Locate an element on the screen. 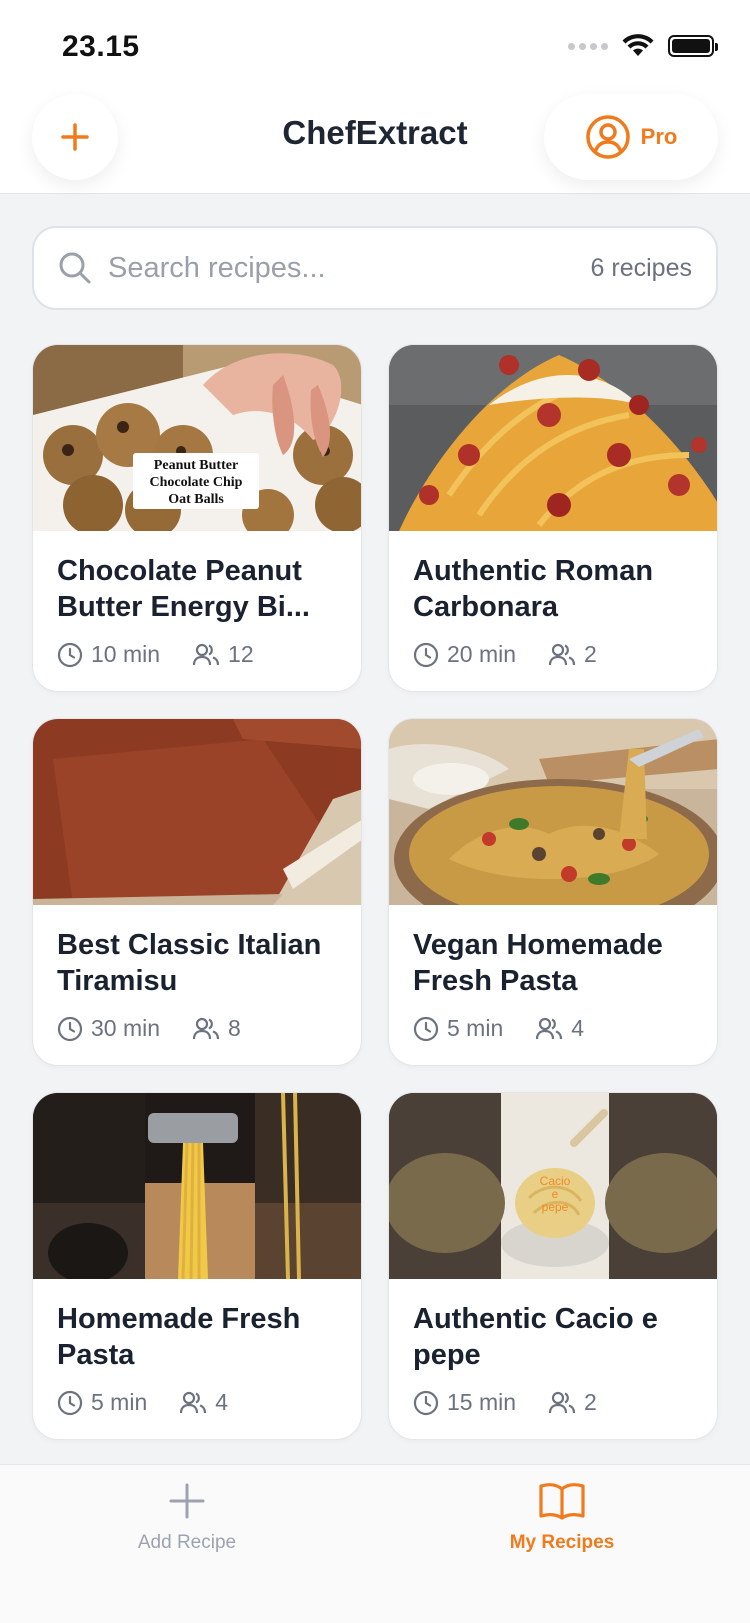 The height and width of the screenshot is (1623, 750). recipe-card: Best Classic Italian Tiramisu 30 min 8 is located at coordinates (197, 892).